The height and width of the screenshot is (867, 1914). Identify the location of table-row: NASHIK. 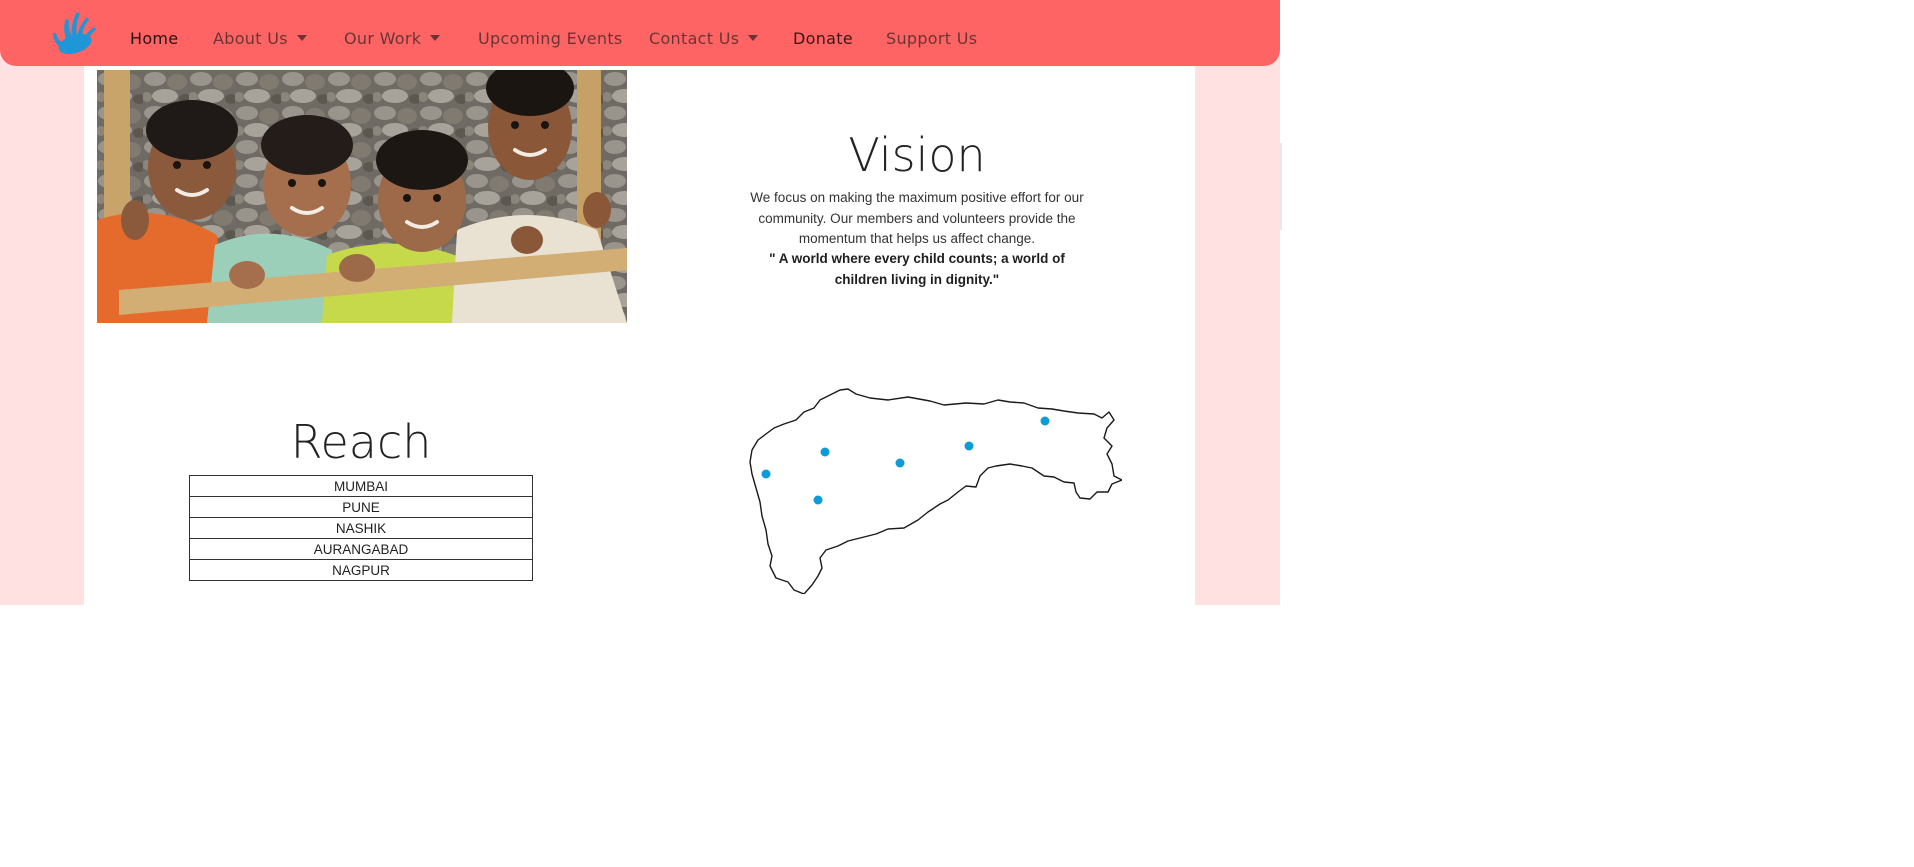
(361, 528).